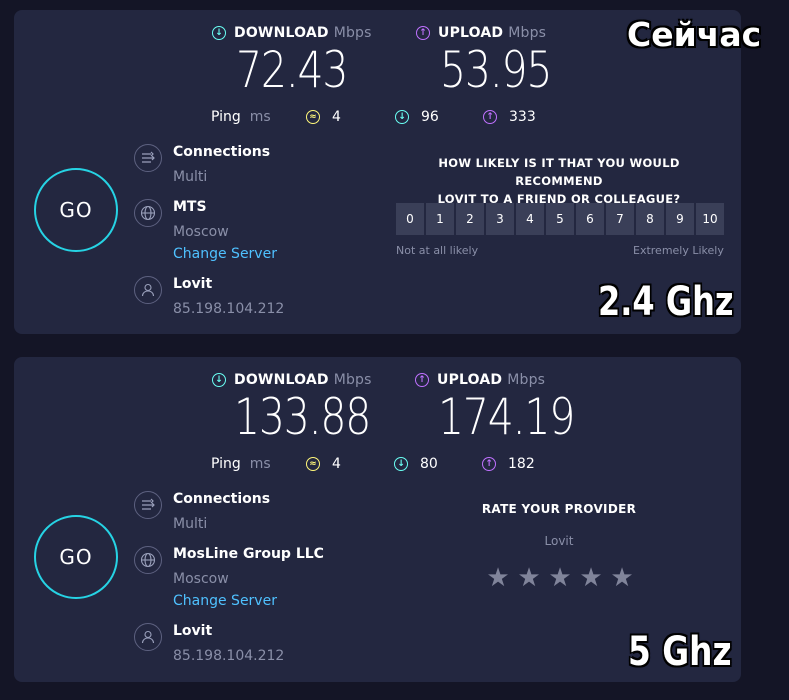 Image resolution: width=789 pixels, height=700 pixels. What do you see at coordinates (559, 509) in the screenshot?
I see `rate-provider-title: RATE YOUR PROVIDER` at bounding box center [559, 509].